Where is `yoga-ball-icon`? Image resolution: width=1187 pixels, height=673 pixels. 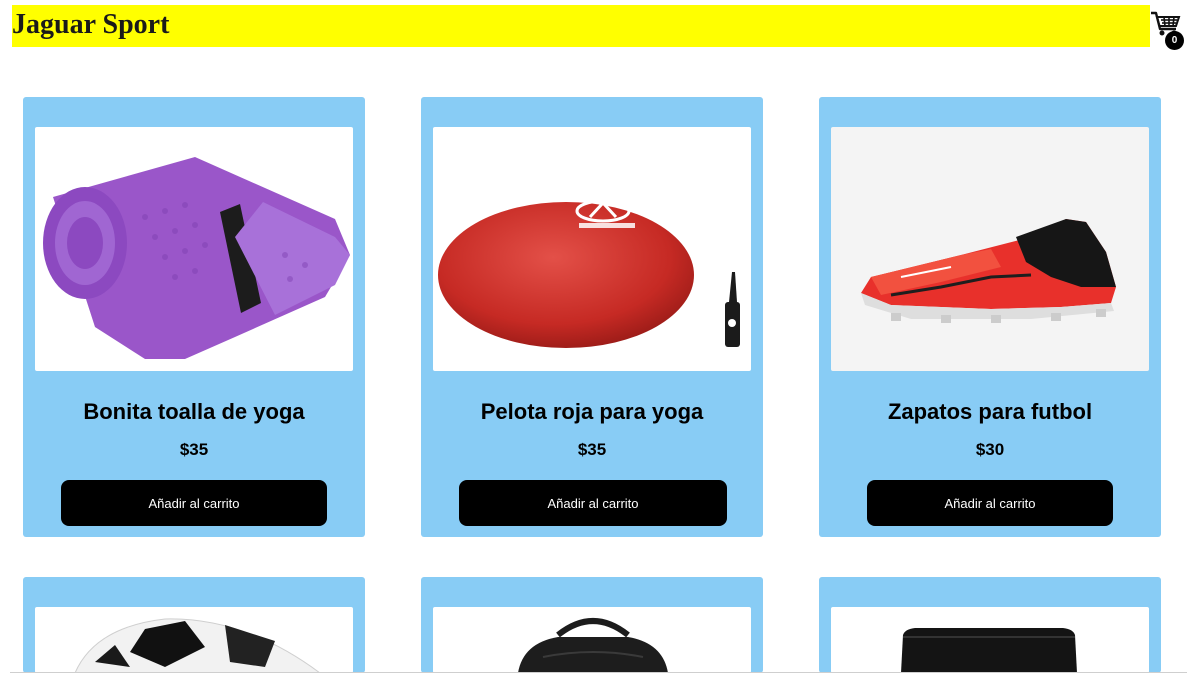 yoga-ball-icon is located at coordinates (589, 273).